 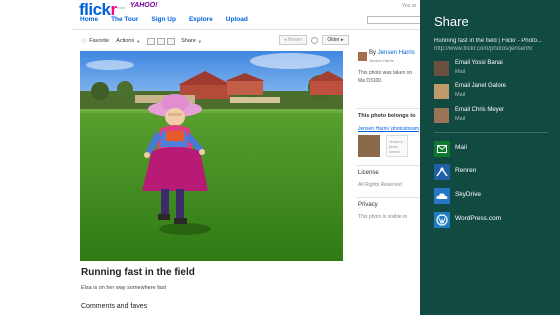 I want to click on share-label: Share, so click(x=188, y=41).